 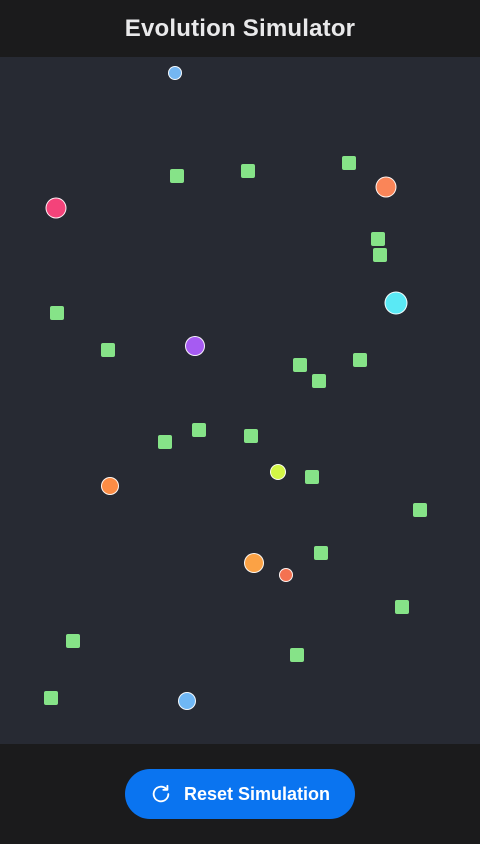 I want to click on header: Evolution Simulator, so click(x=240, y=28).